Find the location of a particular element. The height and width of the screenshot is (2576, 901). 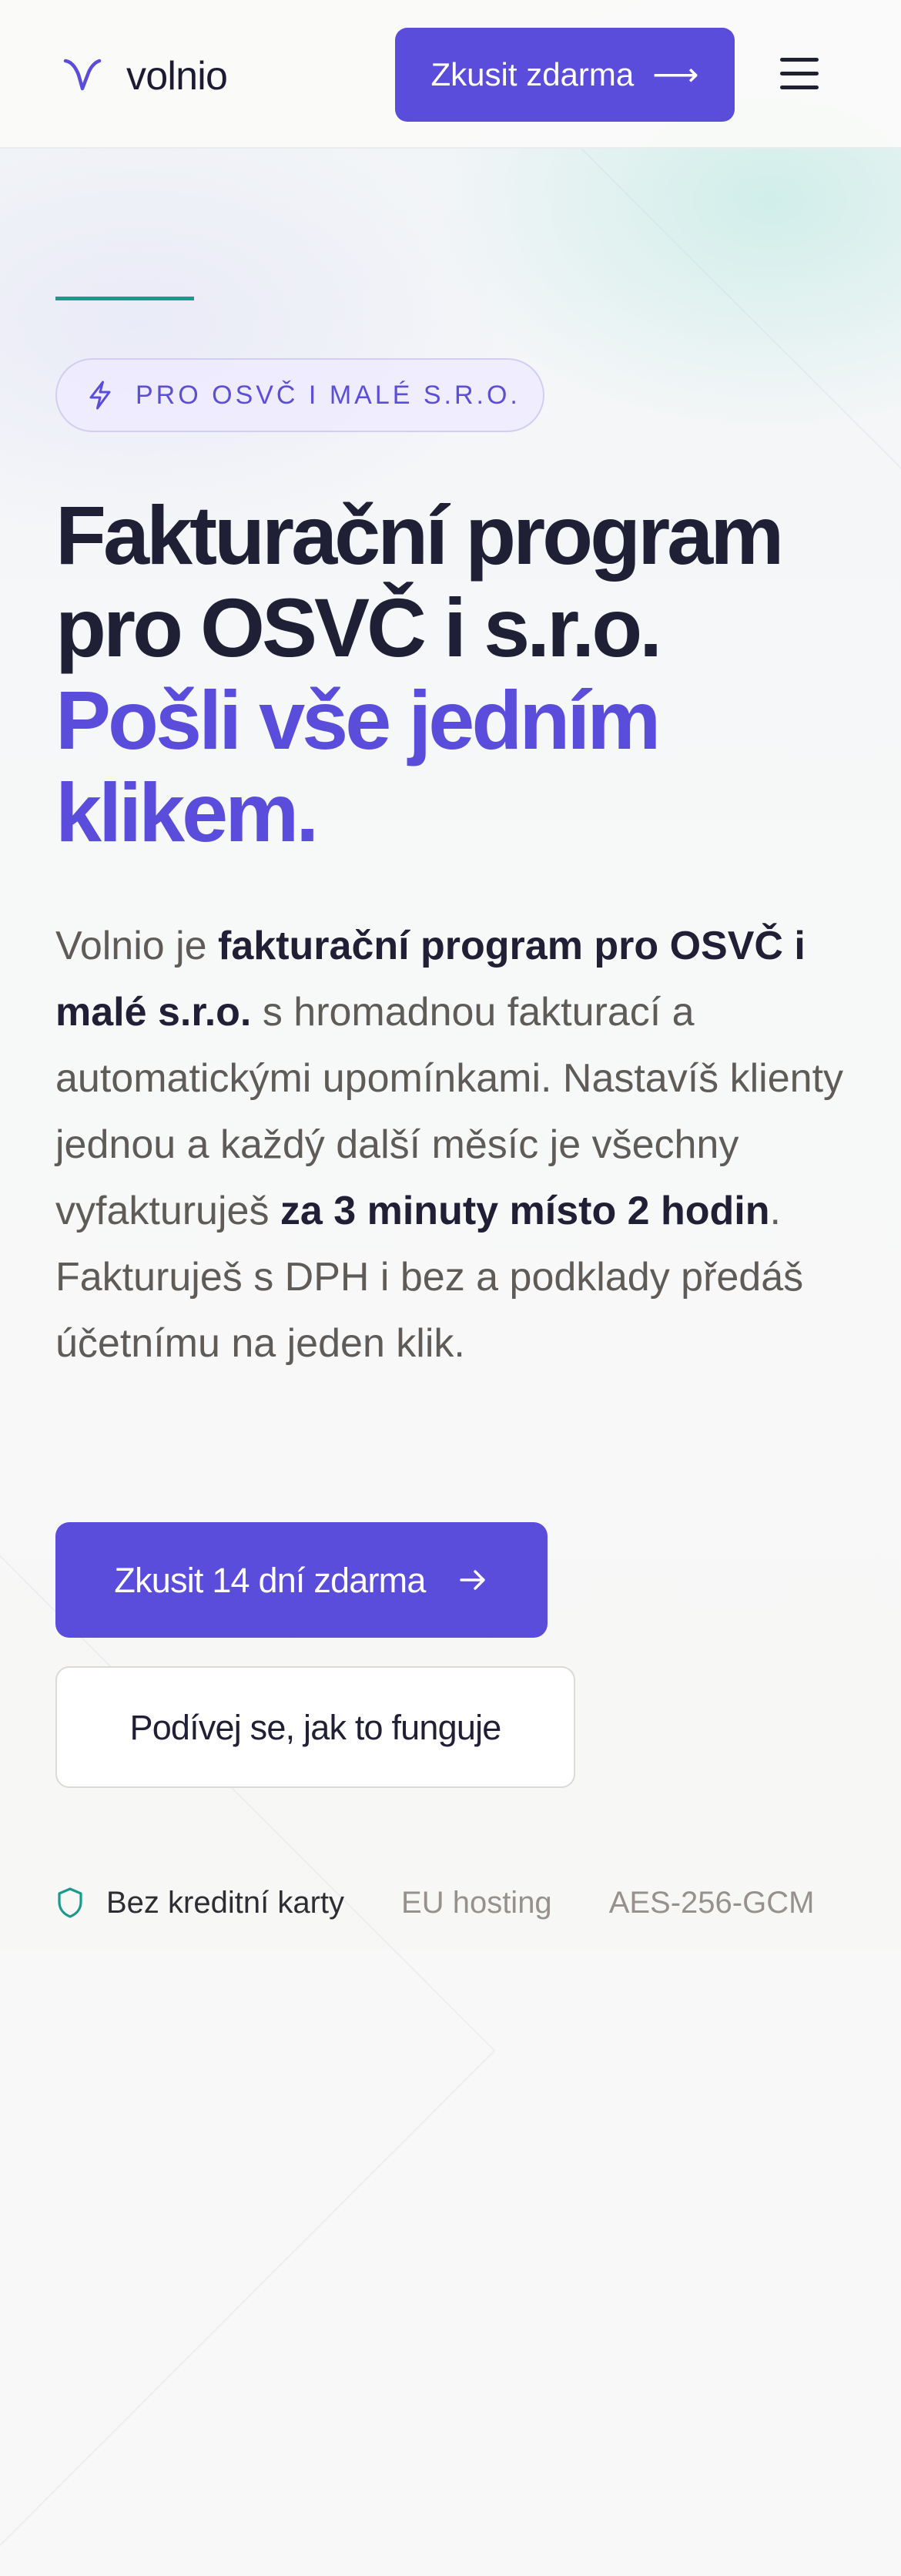

no-credit-card-badge: Bez kreditní karty is located at coordinates (199, 1903).